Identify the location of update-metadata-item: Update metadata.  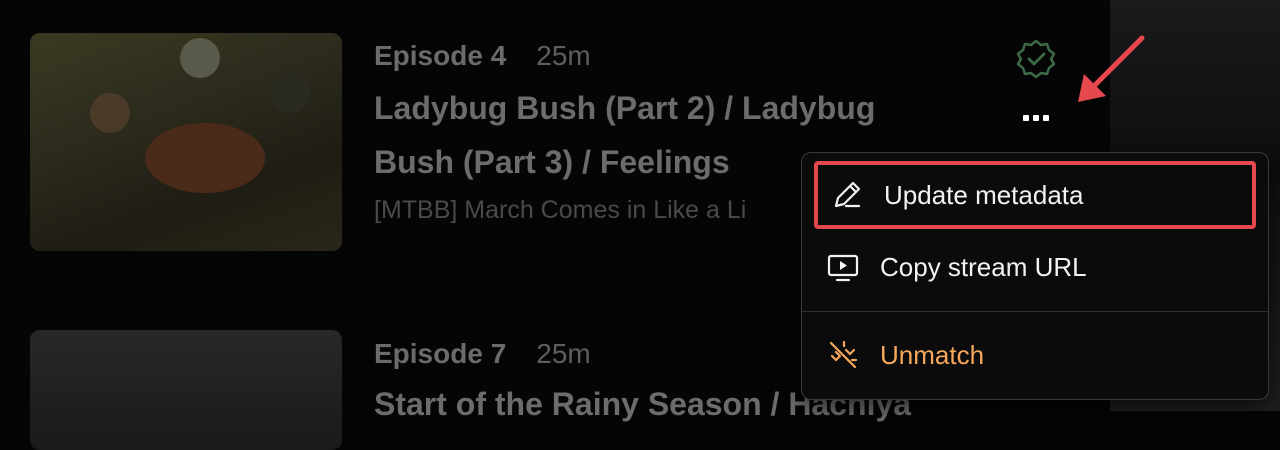
(1035, 195).